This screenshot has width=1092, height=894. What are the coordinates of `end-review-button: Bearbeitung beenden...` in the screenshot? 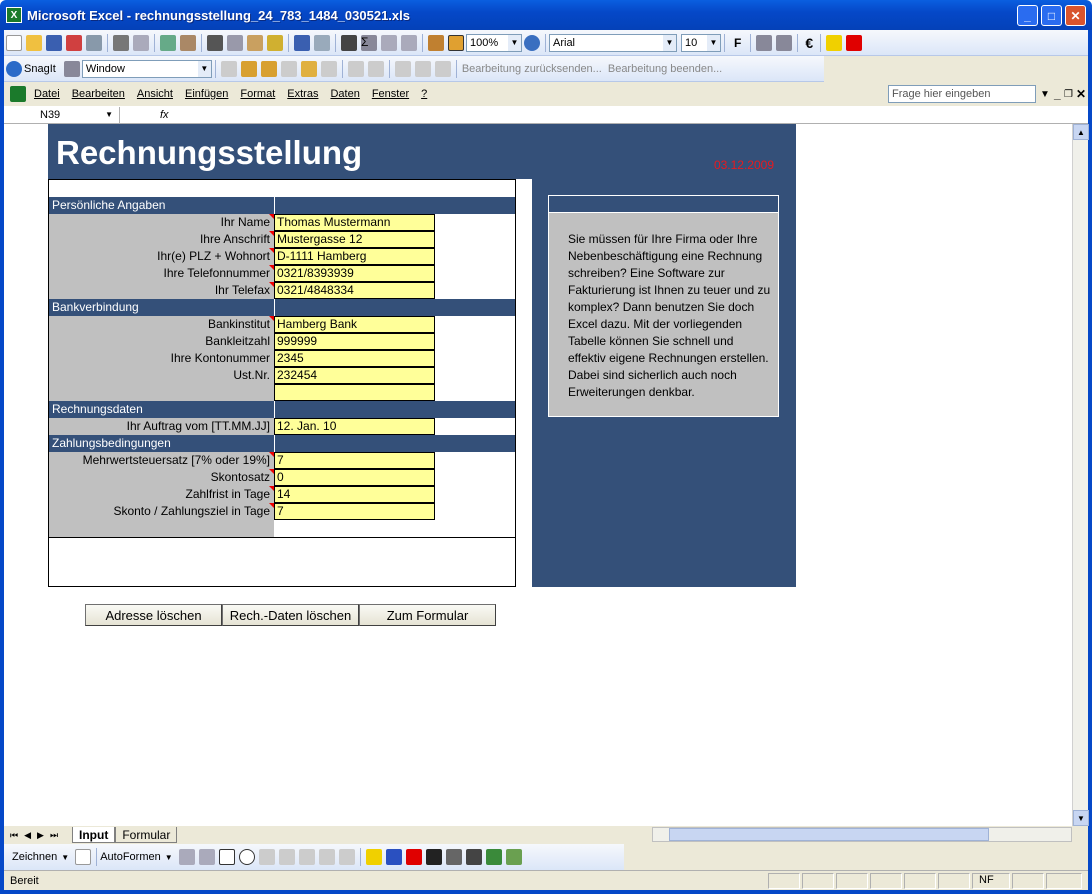 It's located at (665, 69).